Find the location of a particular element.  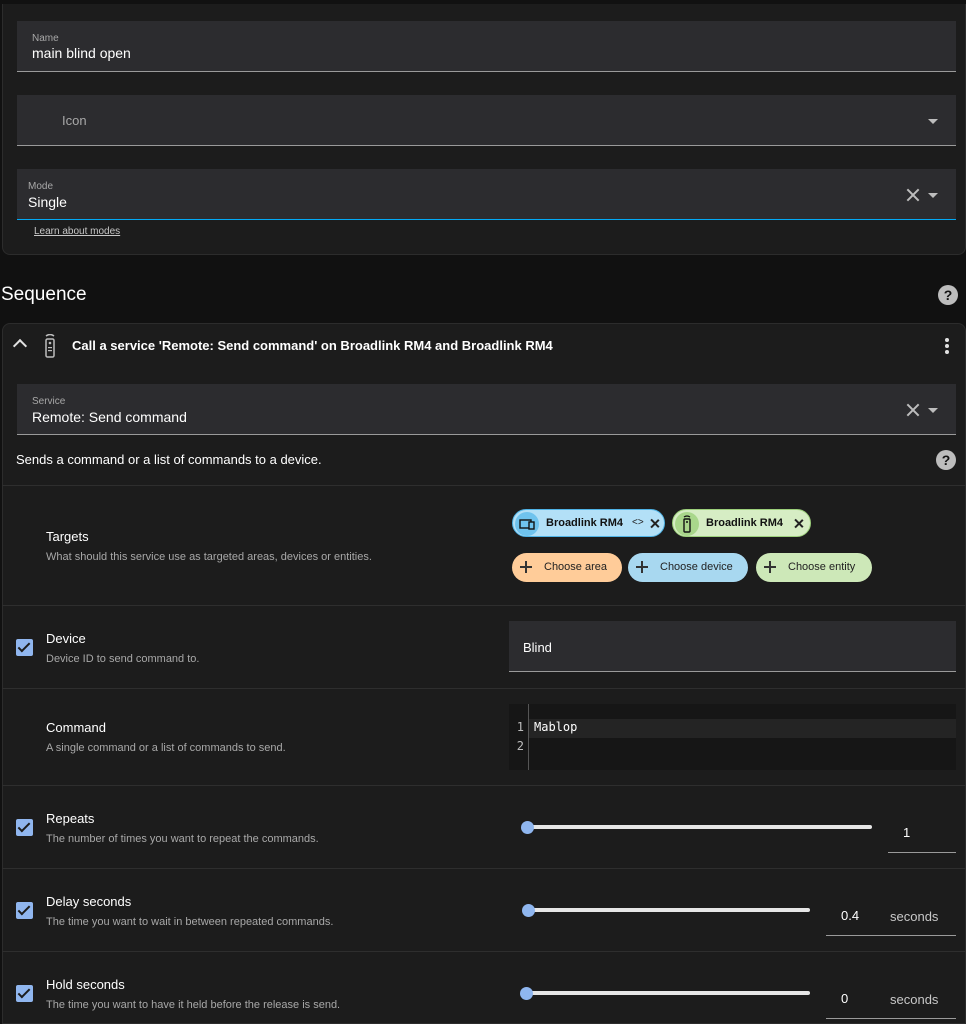

command-code-text: Mablop is located at coordinates (556, 727).